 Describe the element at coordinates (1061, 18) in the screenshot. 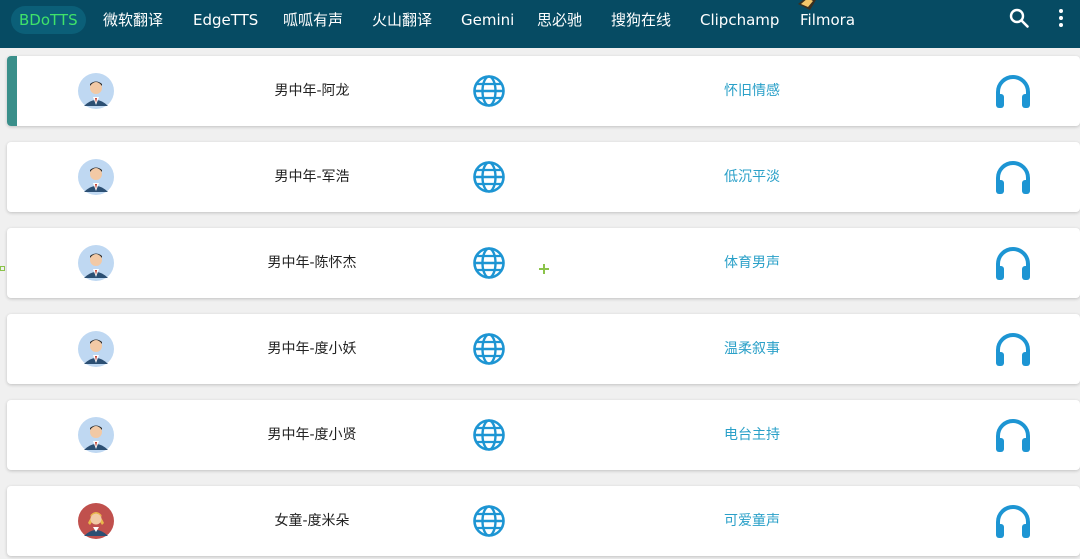

I see `more-vert-icon` at that location.